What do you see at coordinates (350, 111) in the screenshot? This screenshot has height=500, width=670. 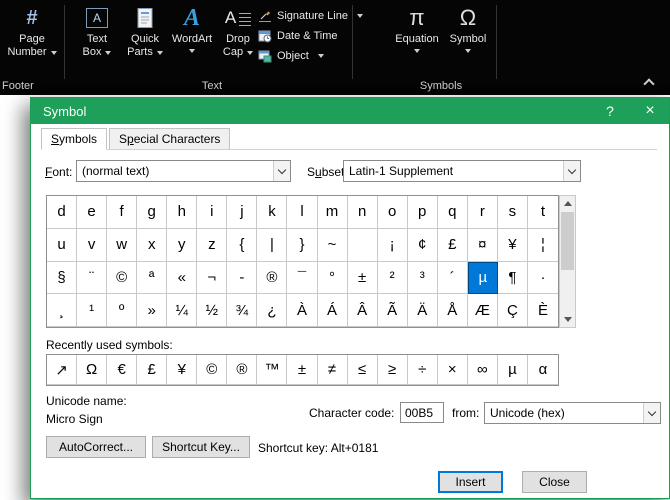 I see `dialog-titlebar: Symbol ? ×` at bounding box center [350, 111].